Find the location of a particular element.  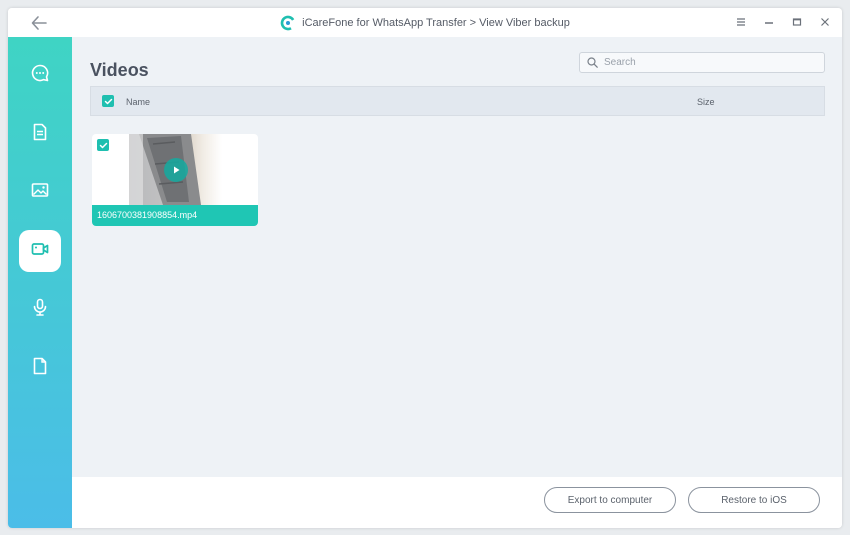

play-icon is located at coordinates (176, 170).